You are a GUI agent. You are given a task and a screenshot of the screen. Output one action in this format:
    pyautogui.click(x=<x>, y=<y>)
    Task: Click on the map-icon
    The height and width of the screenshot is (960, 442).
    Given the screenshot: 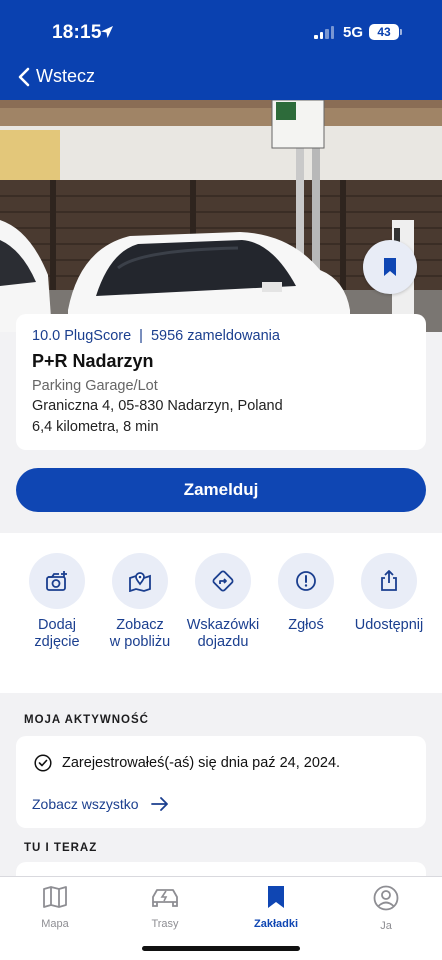 What is the action you would take?
    pyautogui.click(x=55, y=897)
    